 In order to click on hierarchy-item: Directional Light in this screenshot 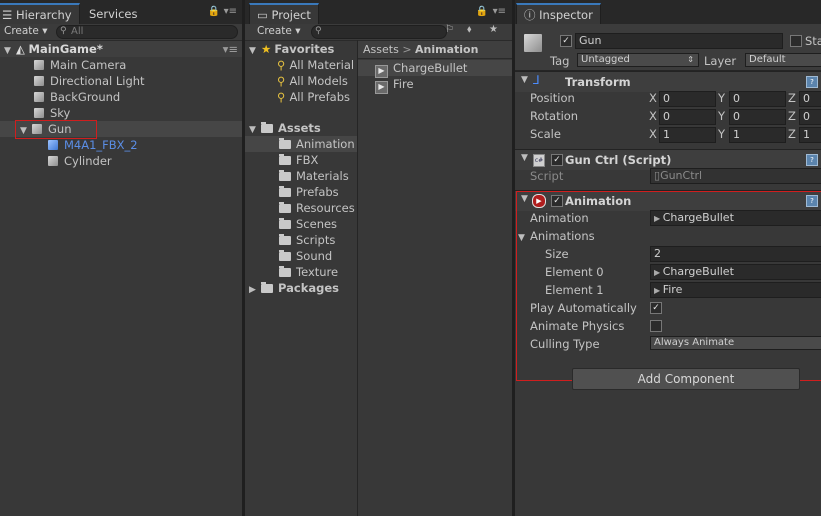, I will do `click(89, 81)`.